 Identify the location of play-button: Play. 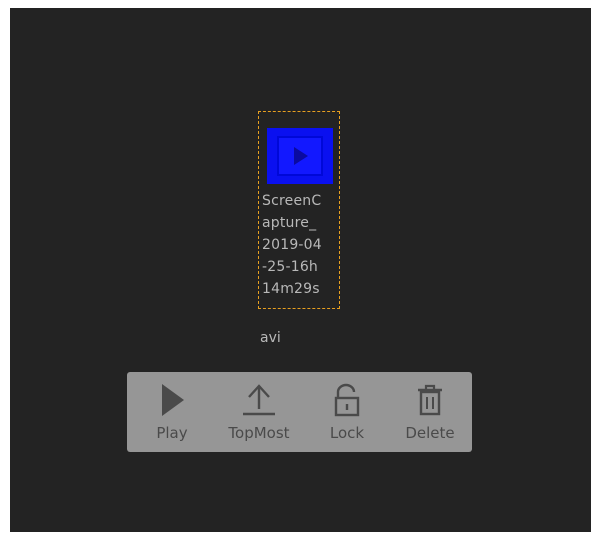
(172, 412).